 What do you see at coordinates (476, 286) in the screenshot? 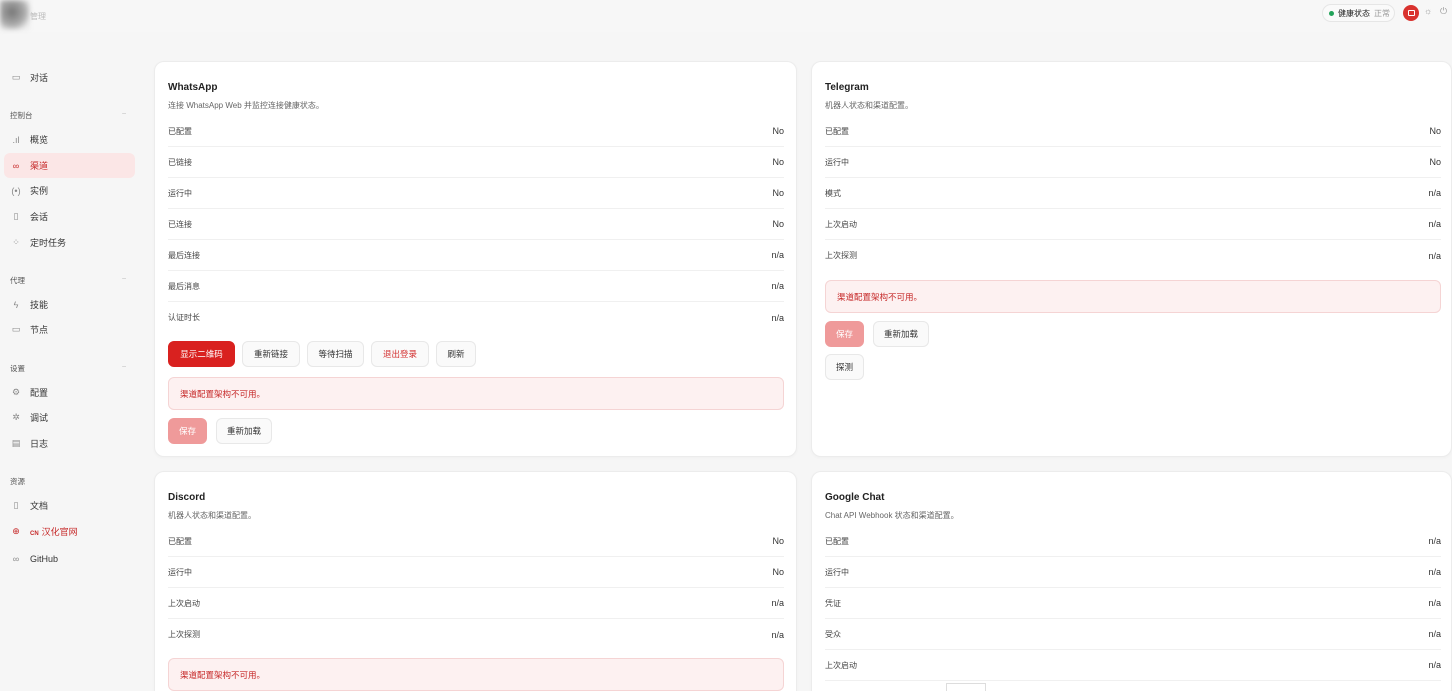
I see `status-row: 最后消息 n/a` at bounding box center [476, 286].